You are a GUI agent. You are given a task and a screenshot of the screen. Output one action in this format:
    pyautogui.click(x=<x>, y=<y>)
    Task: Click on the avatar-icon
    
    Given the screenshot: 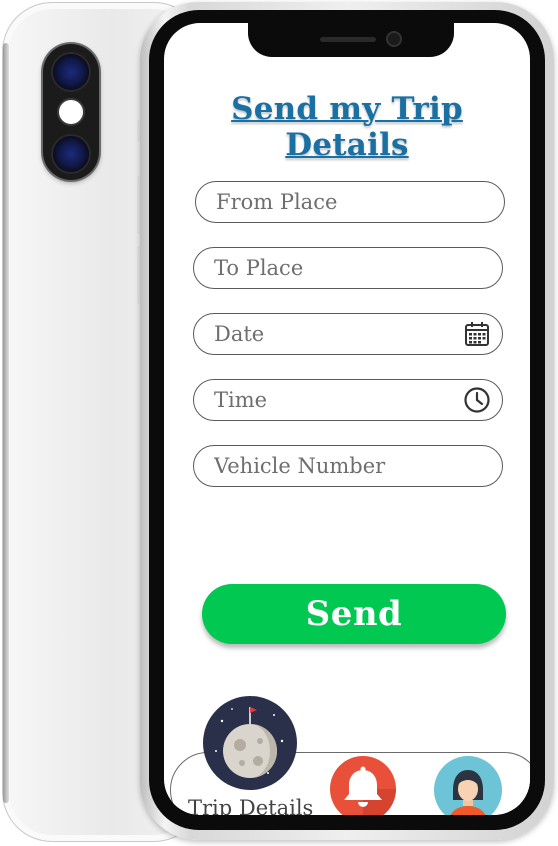 What is the action you would take?
    pyautogui.click(x=468, y=785)
    